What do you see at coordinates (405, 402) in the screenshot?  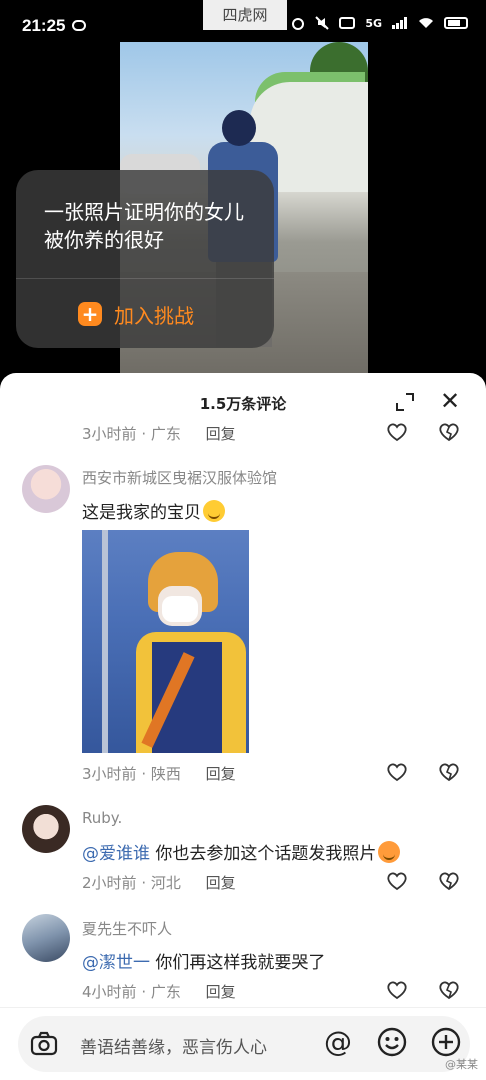 I see `expand-icon` at bounding box center [405, 402].